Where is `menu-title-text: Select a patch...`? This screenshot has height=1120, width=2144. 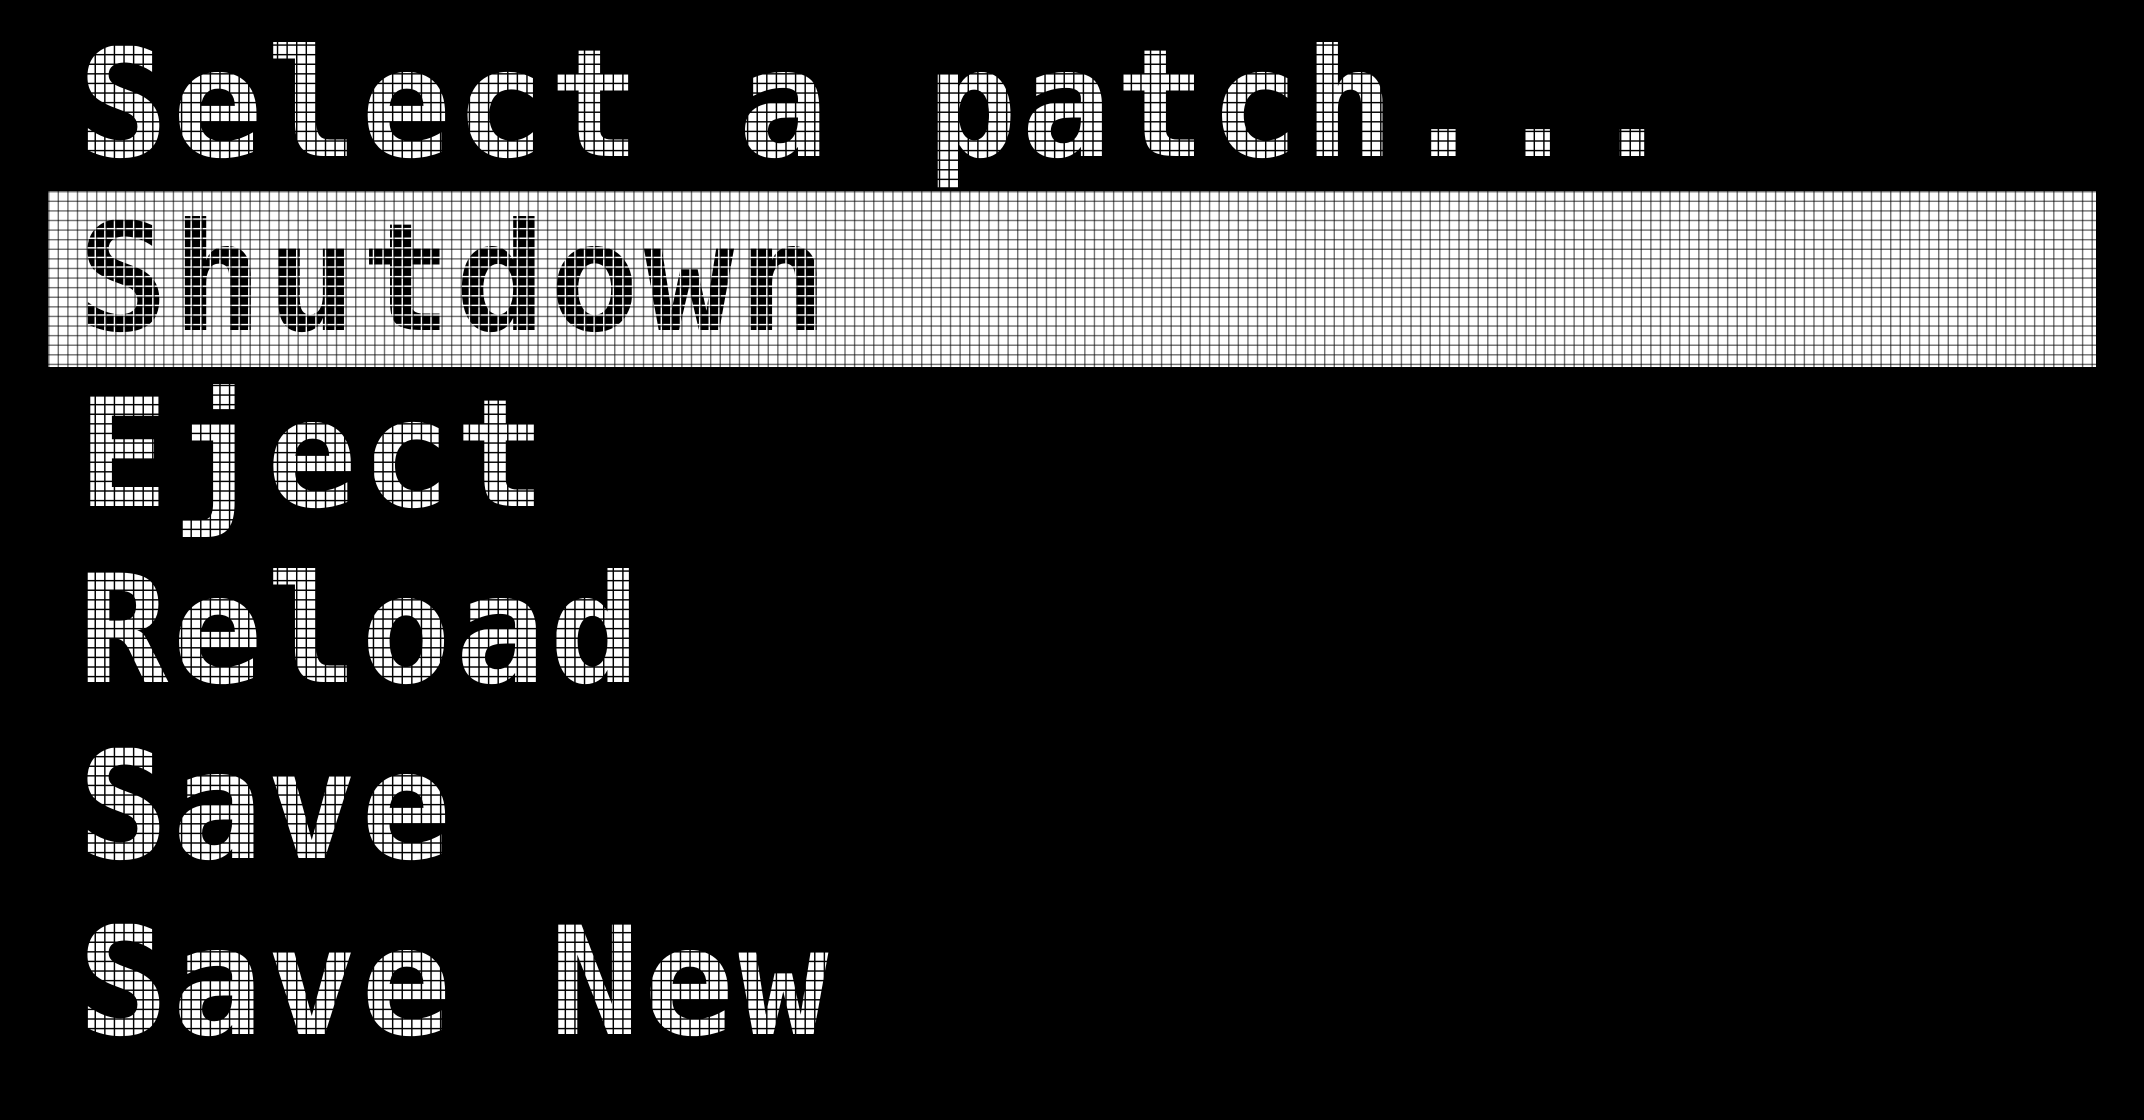
menu-title-text: Select a patch... is located at coordinates (880, 105).